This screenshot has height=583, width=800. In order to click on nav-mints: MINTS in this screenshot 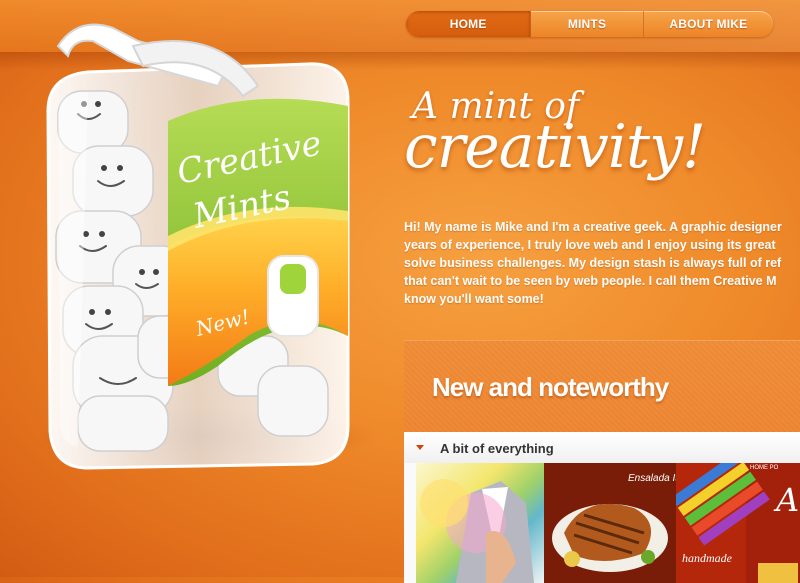, I will do `click(587, 24)`.